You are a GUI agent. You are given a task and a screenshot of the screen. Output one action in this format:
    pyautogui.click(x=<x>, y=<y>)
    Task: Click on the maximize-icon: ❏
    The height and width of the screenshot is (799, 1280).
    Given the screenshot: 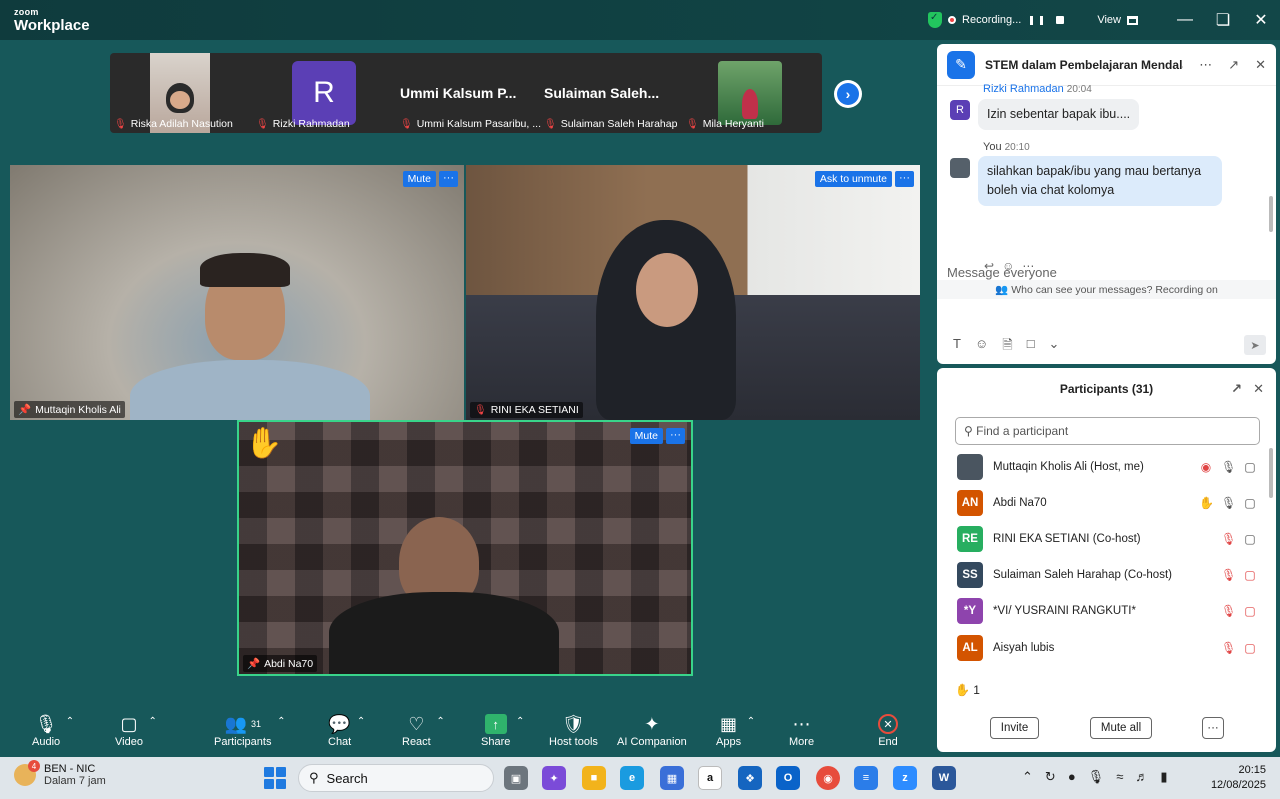 What is the action you would take?
    pyautogui.click(x=1223, y=20)
    